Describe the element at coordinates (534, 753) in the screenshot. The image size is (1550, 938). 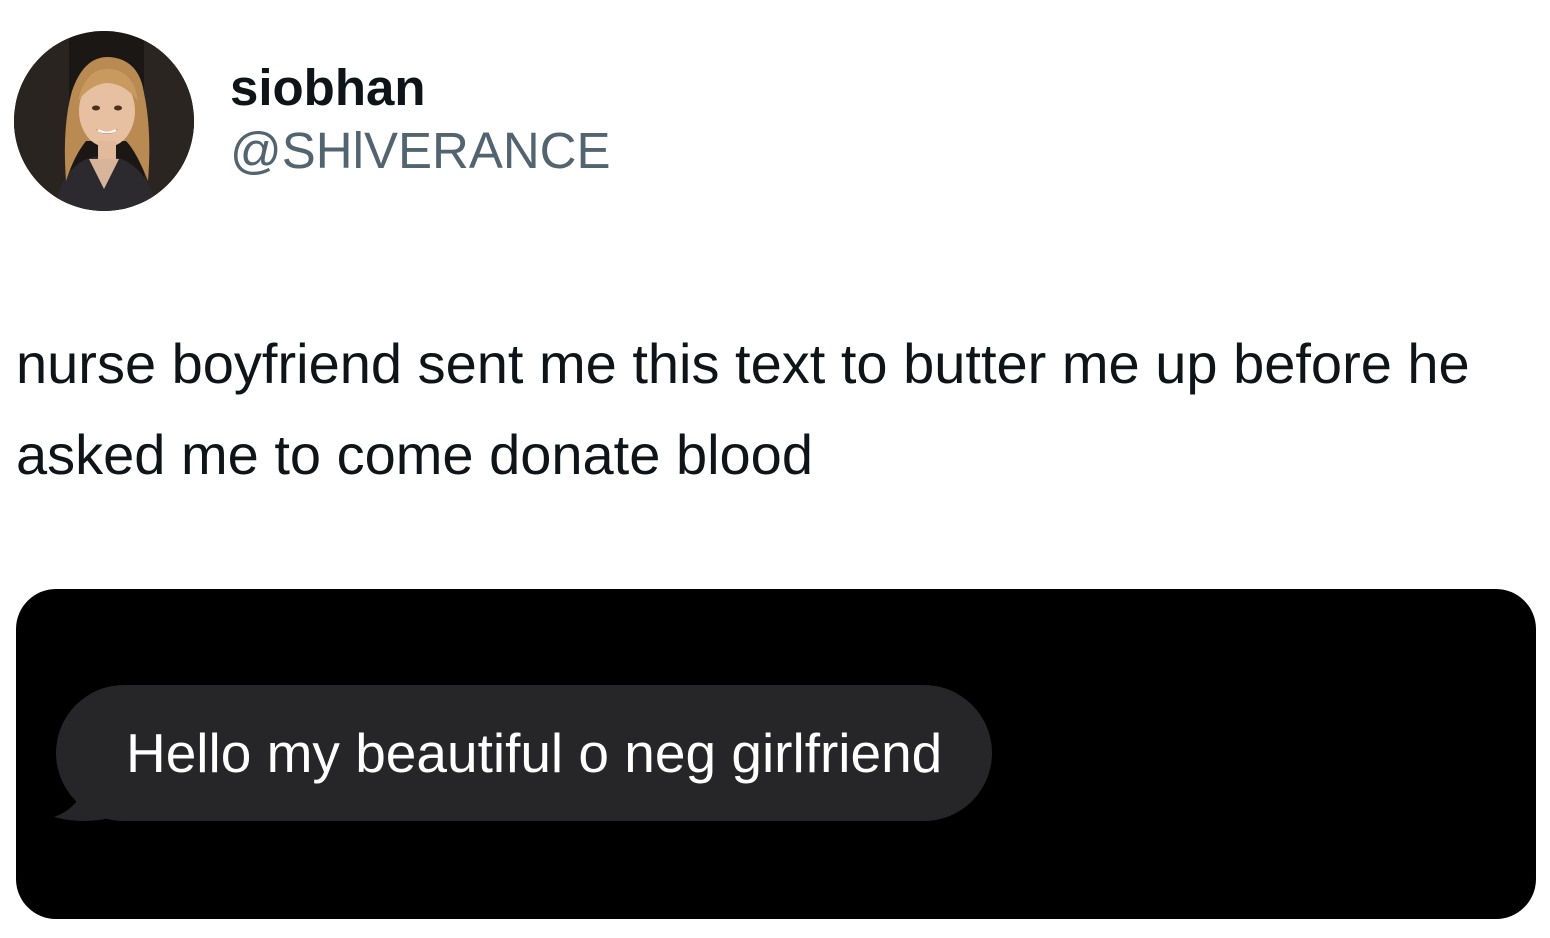
I see `message-text: Hello my beautiful o neg girlfriend` at that location.